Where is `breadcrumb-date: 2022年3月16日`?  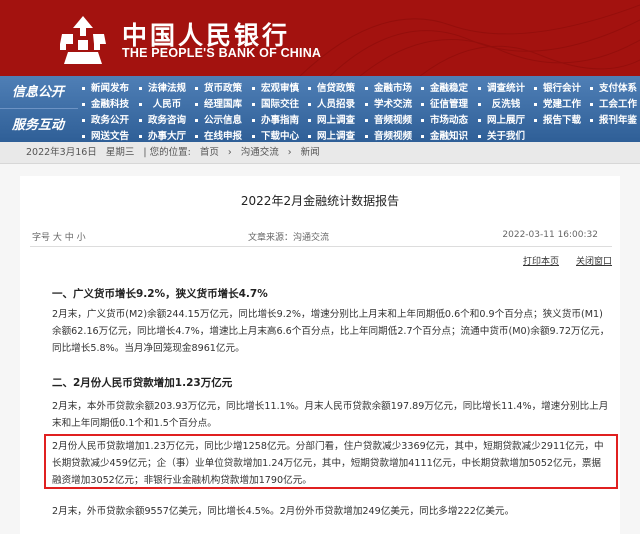
breadcrumb-date: 2022年3月16日 is located at coordinates (61, 152).